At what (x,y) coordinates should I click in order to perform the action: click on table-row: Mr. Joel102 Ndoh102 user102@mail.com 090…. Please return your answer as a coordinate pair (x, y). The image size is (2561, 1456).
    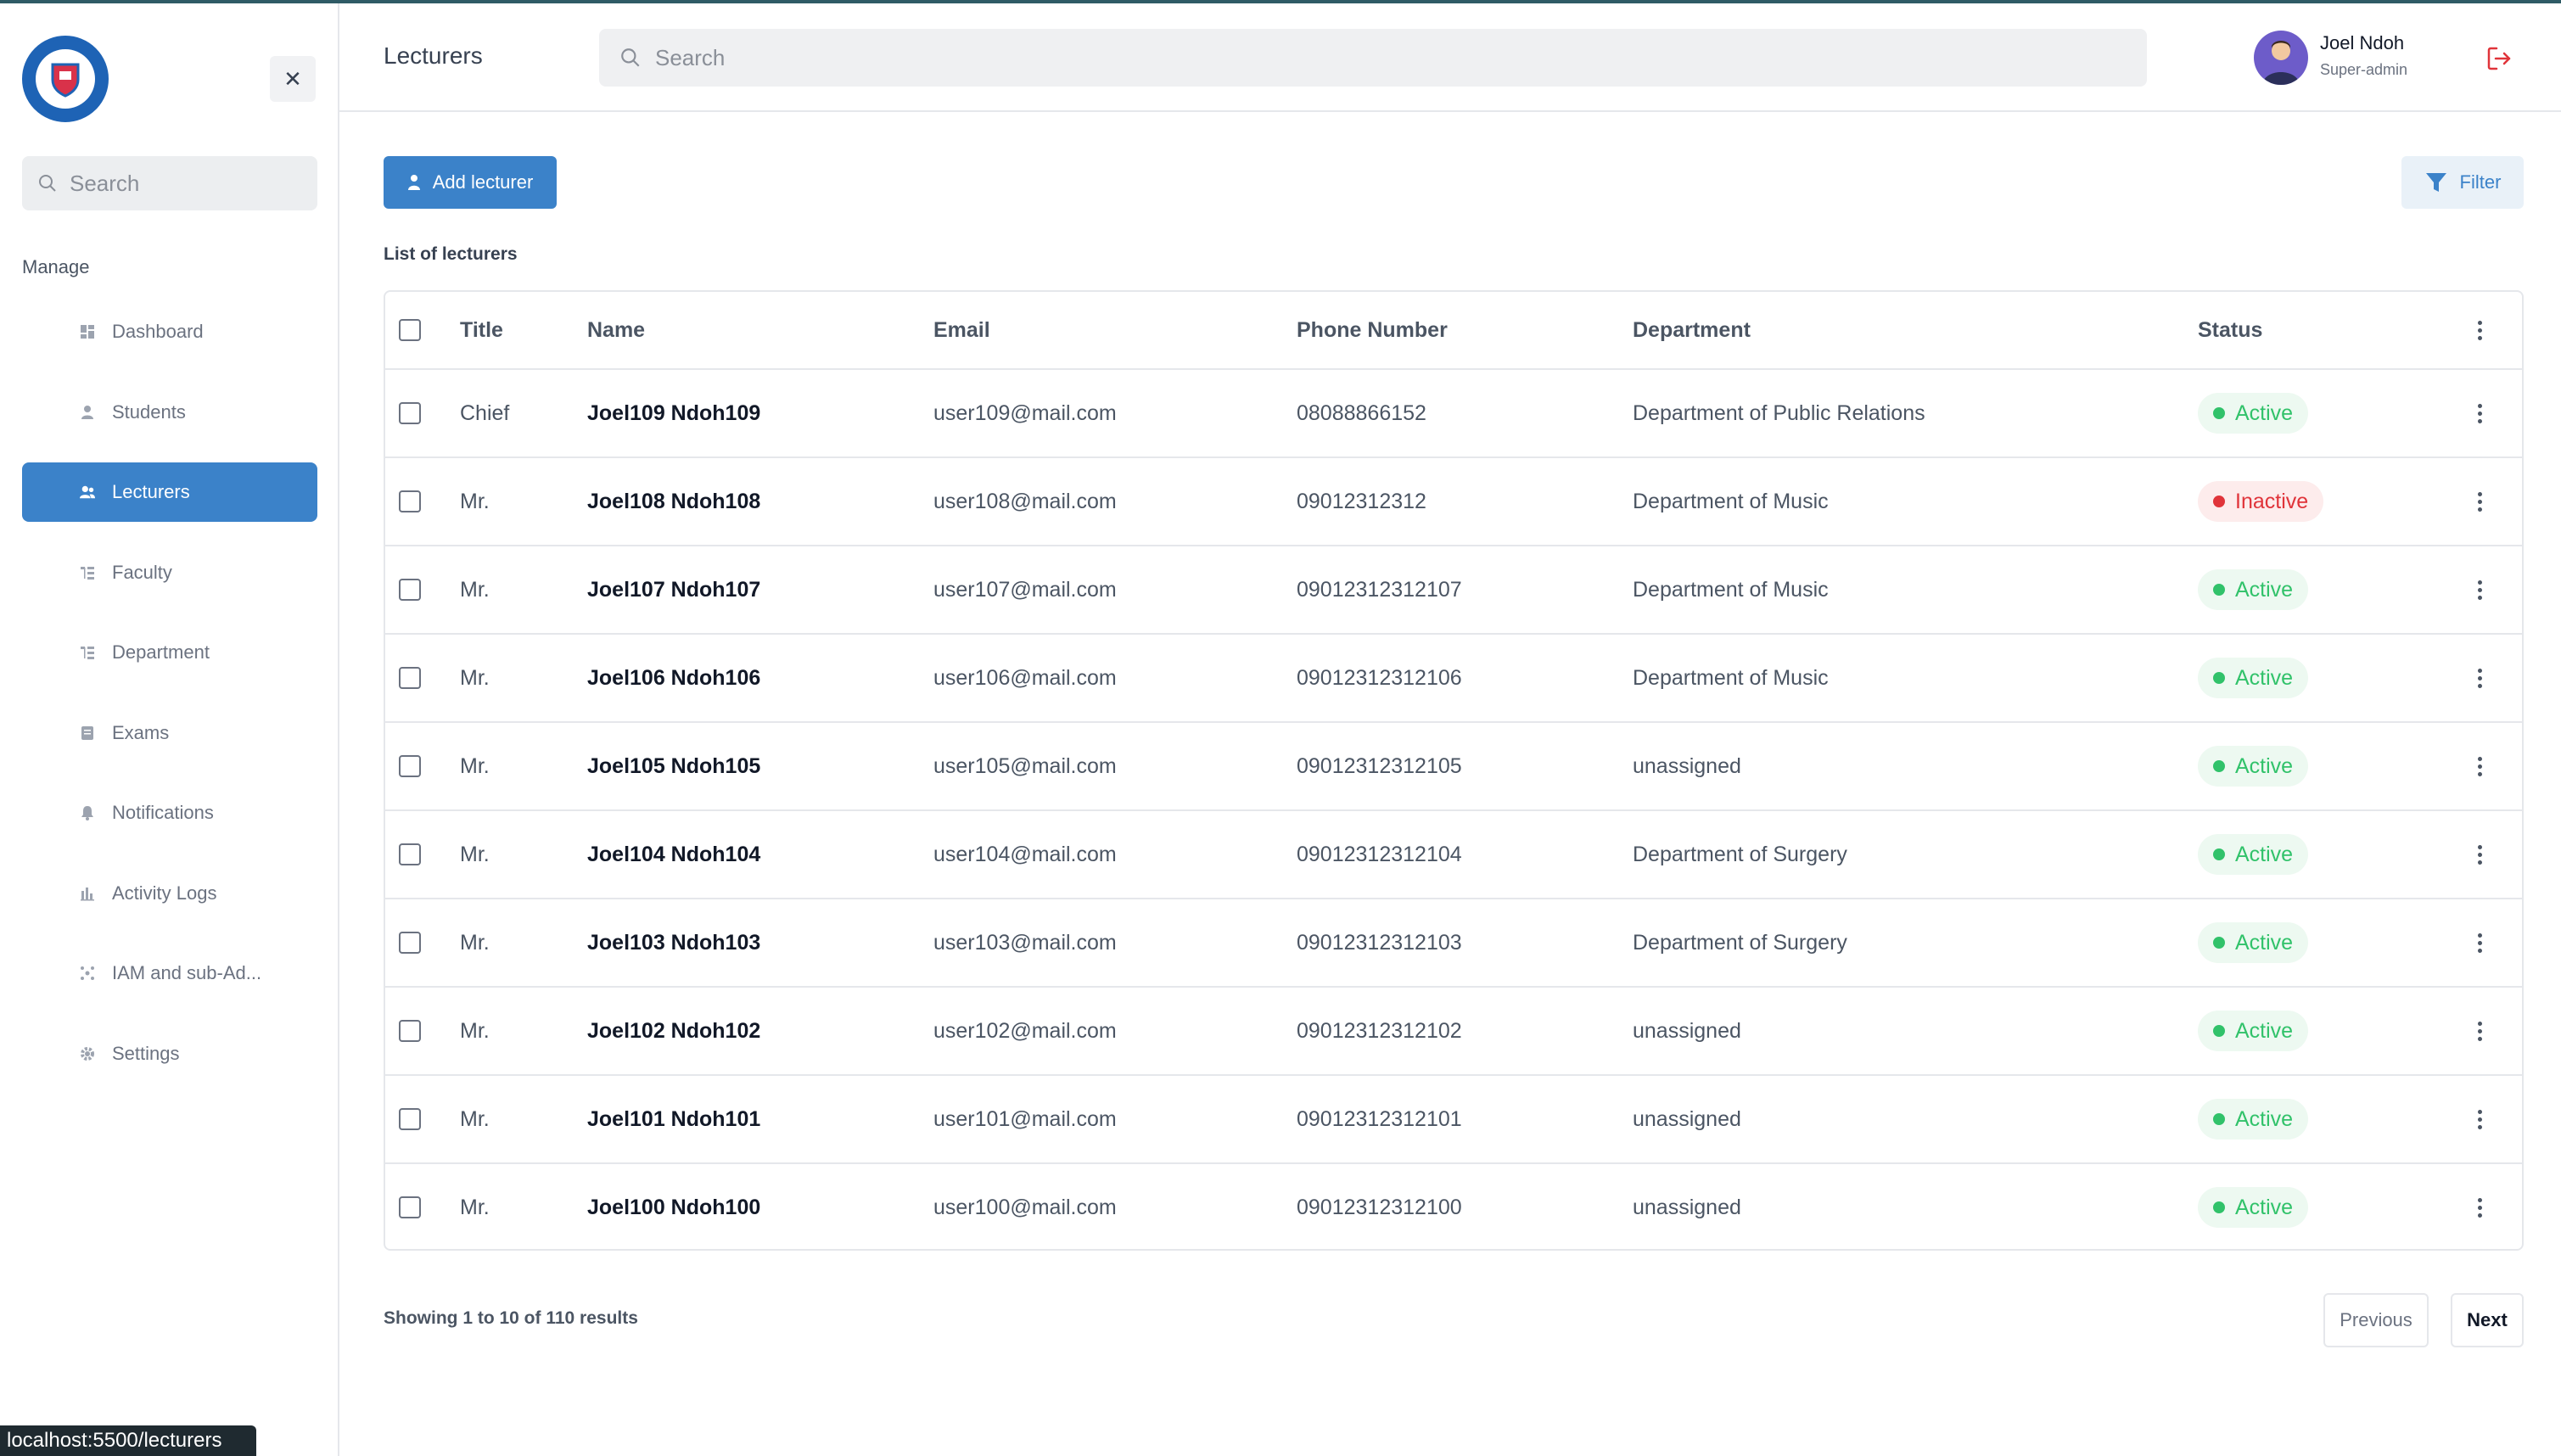
    Looking at the image, I should click on (1454, 1032).